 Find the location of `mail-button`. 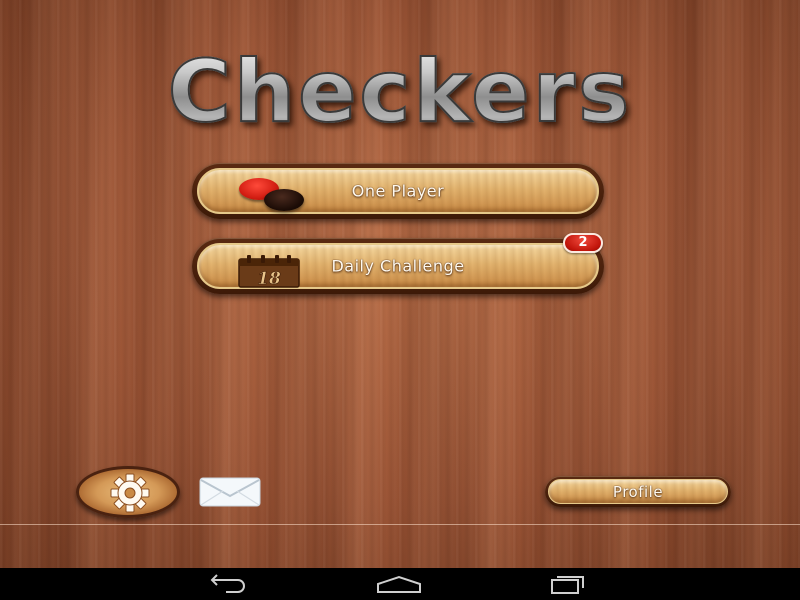

mail-button is located at coordinates (230, 492).